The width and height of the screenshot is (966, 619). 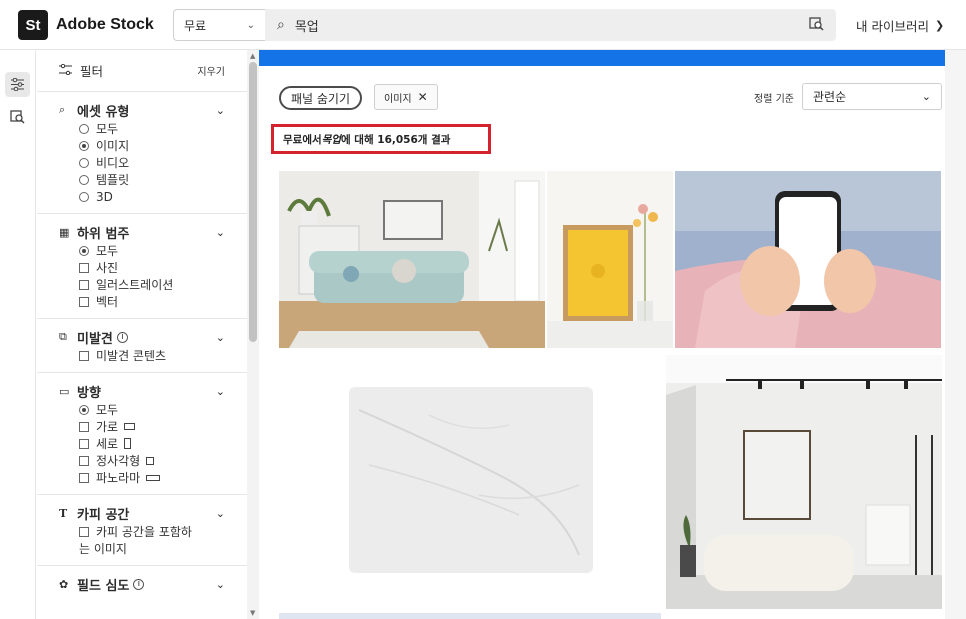 I want to click on orientation-header: ▭ 방향 ⌄, so click(x=153, y=391).